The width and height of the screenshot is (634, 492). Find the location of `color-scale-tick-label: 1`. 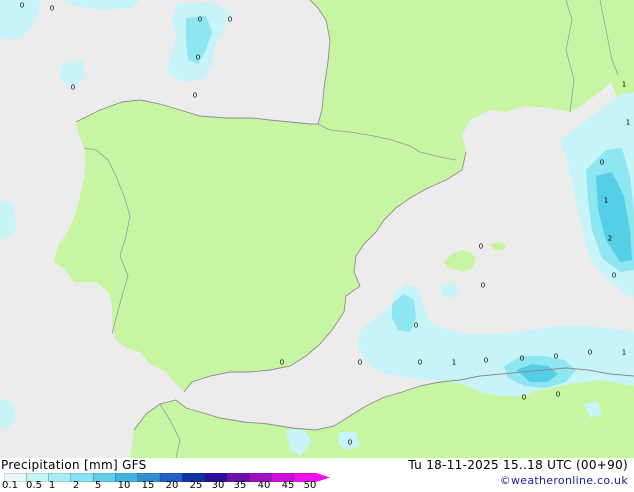

color-scale-tick-label: 1 is located at coordinates (52, 485).